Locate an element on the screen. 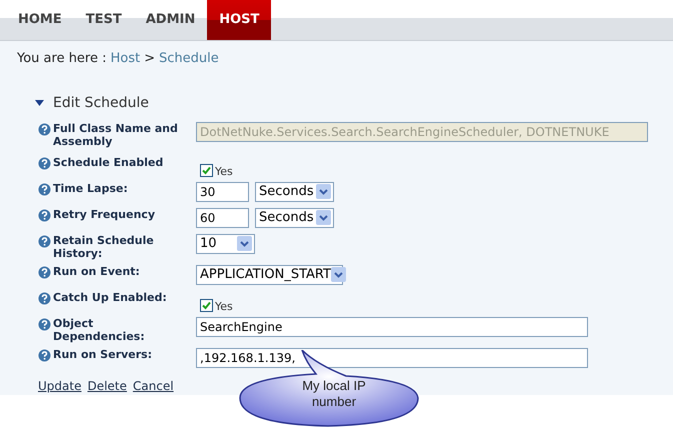  action-link: Update is located at coordinates (60, 385).